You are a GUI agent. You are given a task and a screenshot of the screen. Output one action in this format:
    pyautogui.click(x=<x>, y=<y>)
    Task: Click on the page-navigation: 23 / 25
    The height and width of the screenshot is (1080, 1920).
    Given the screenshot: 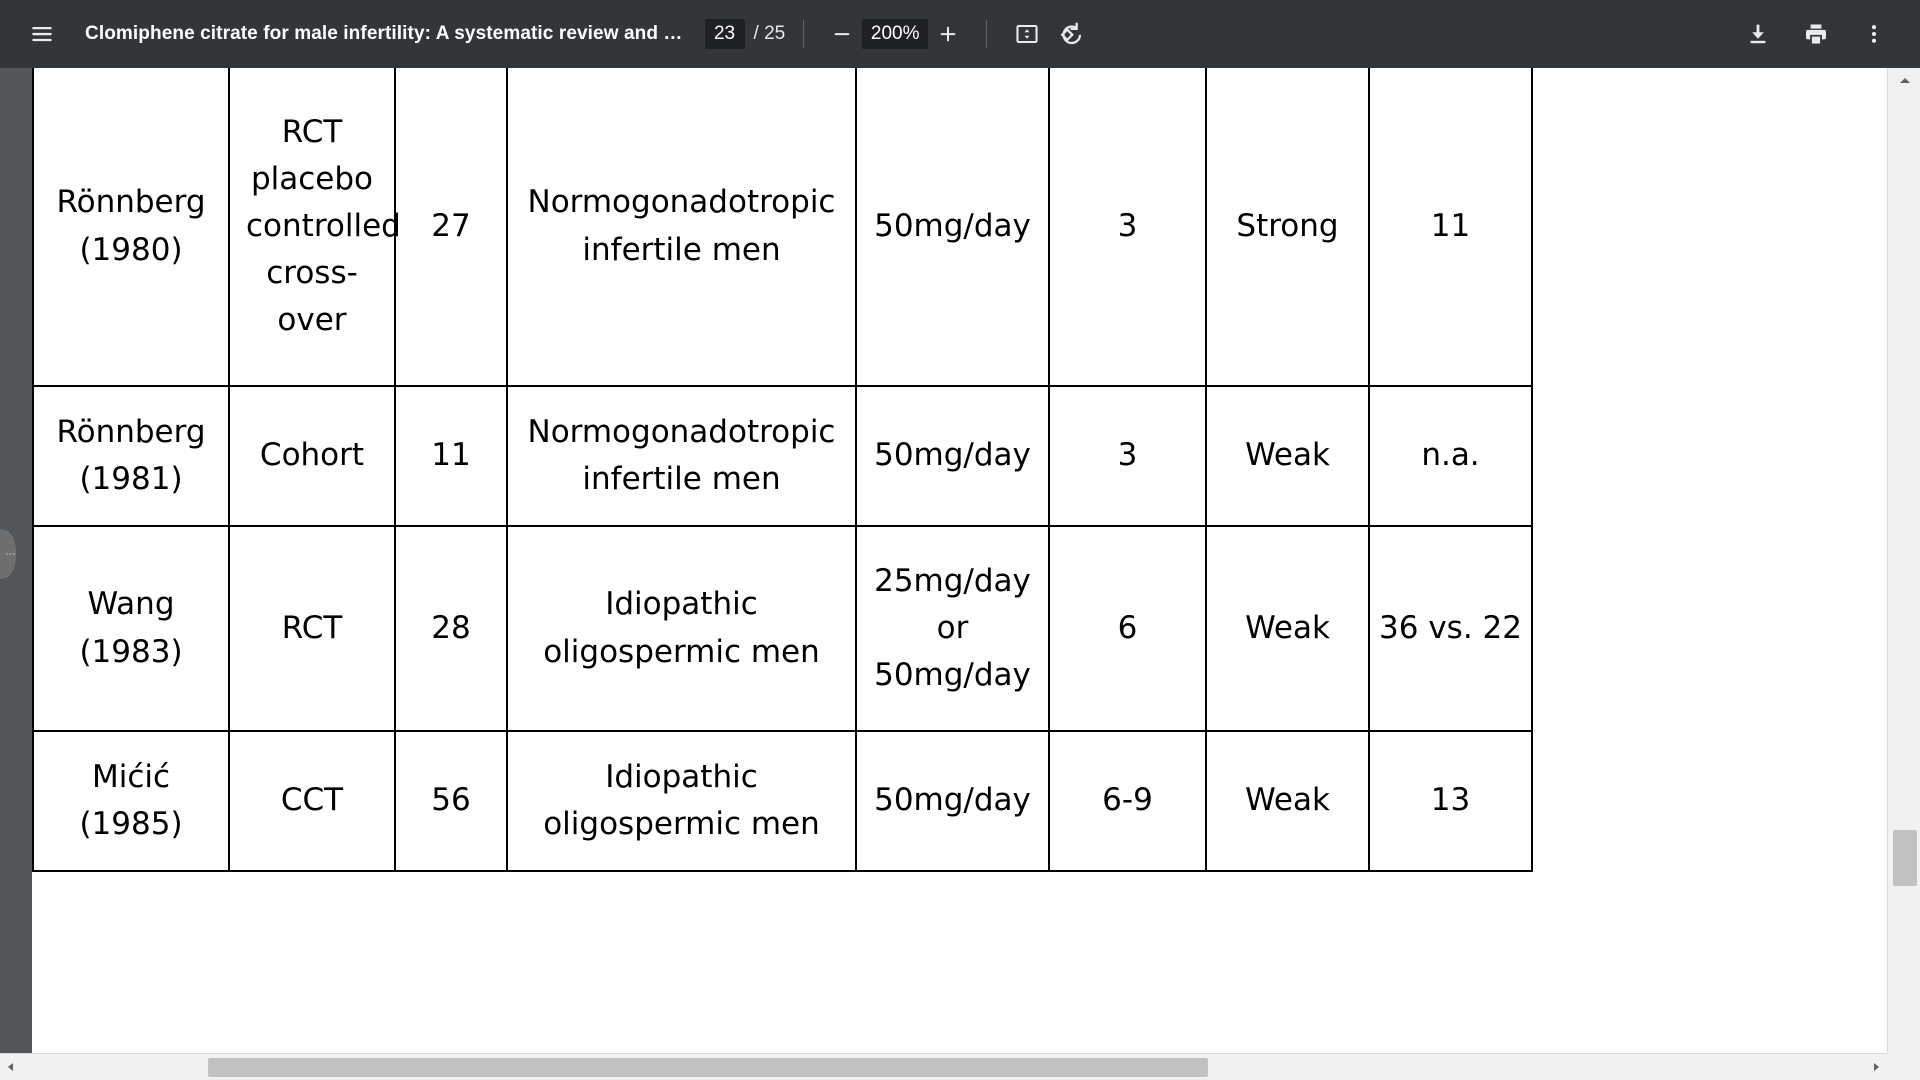 What is the action you would take?
    pyautogui.click(x=745, y=34)
    